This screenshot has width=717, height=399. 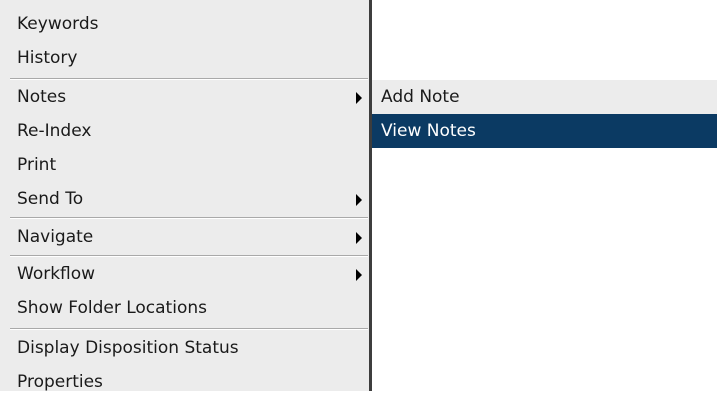 What do you see at coordinates (60, 382) in the screenshot?
I see `menu-item-label: Properties` at bounding box center [60, 382].